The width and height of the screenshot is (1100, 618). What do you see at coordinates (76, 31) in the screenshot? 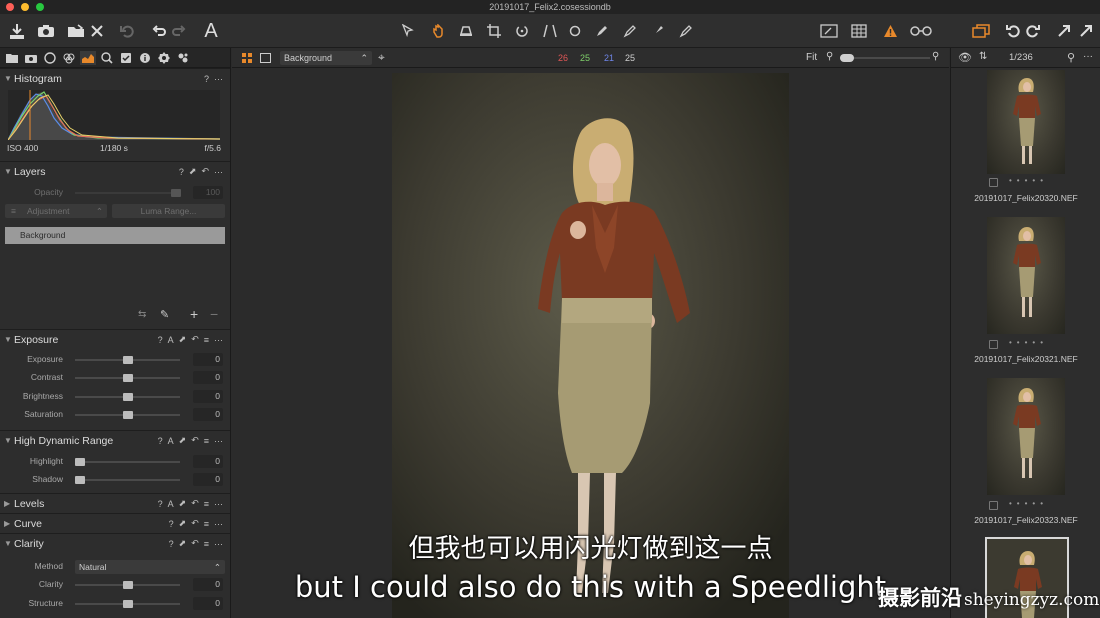
I see `move-to-folder-icon` at bounding box center [76, 31].